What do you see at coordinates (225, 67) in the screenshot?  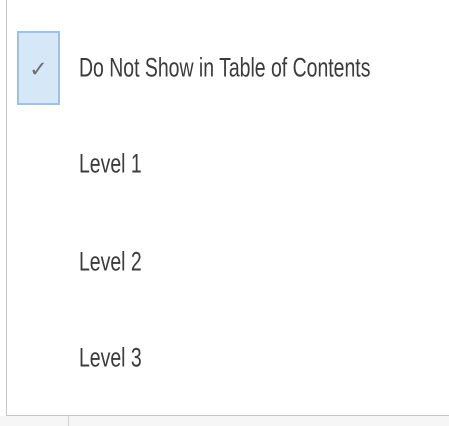 I see `menu-item-label: Do Not Show in Table of Contents` at bounding box center [225, 67].